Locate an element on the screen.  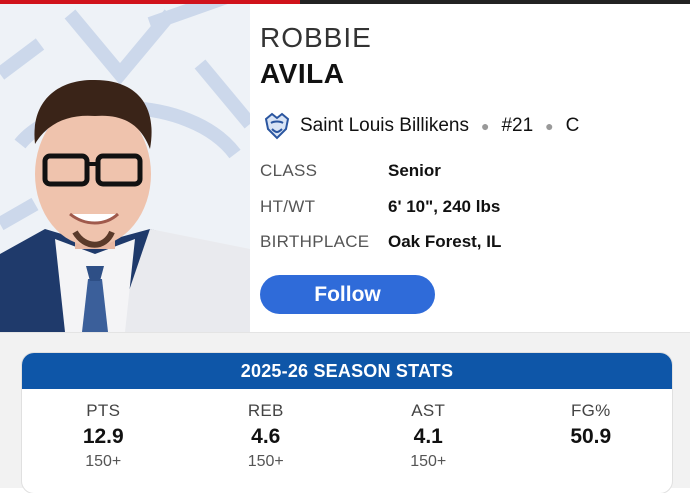
stat-label: PTS is located at coordinates (103, 410).